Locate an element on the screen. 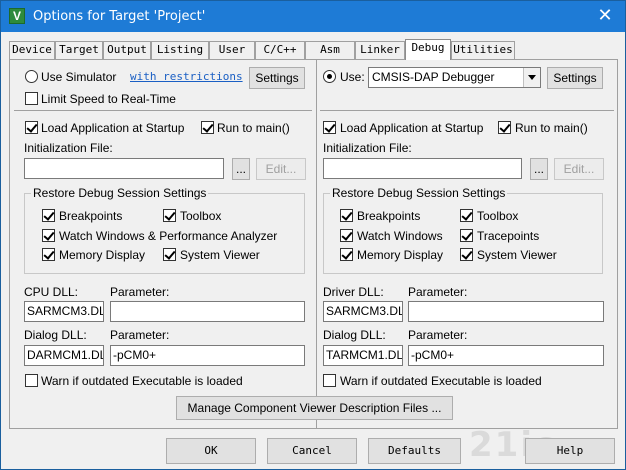 This screenshot has width=626, height=470. right-dialog-dll-field: TARMCM1.DLL is located at coordinates (363, 355).